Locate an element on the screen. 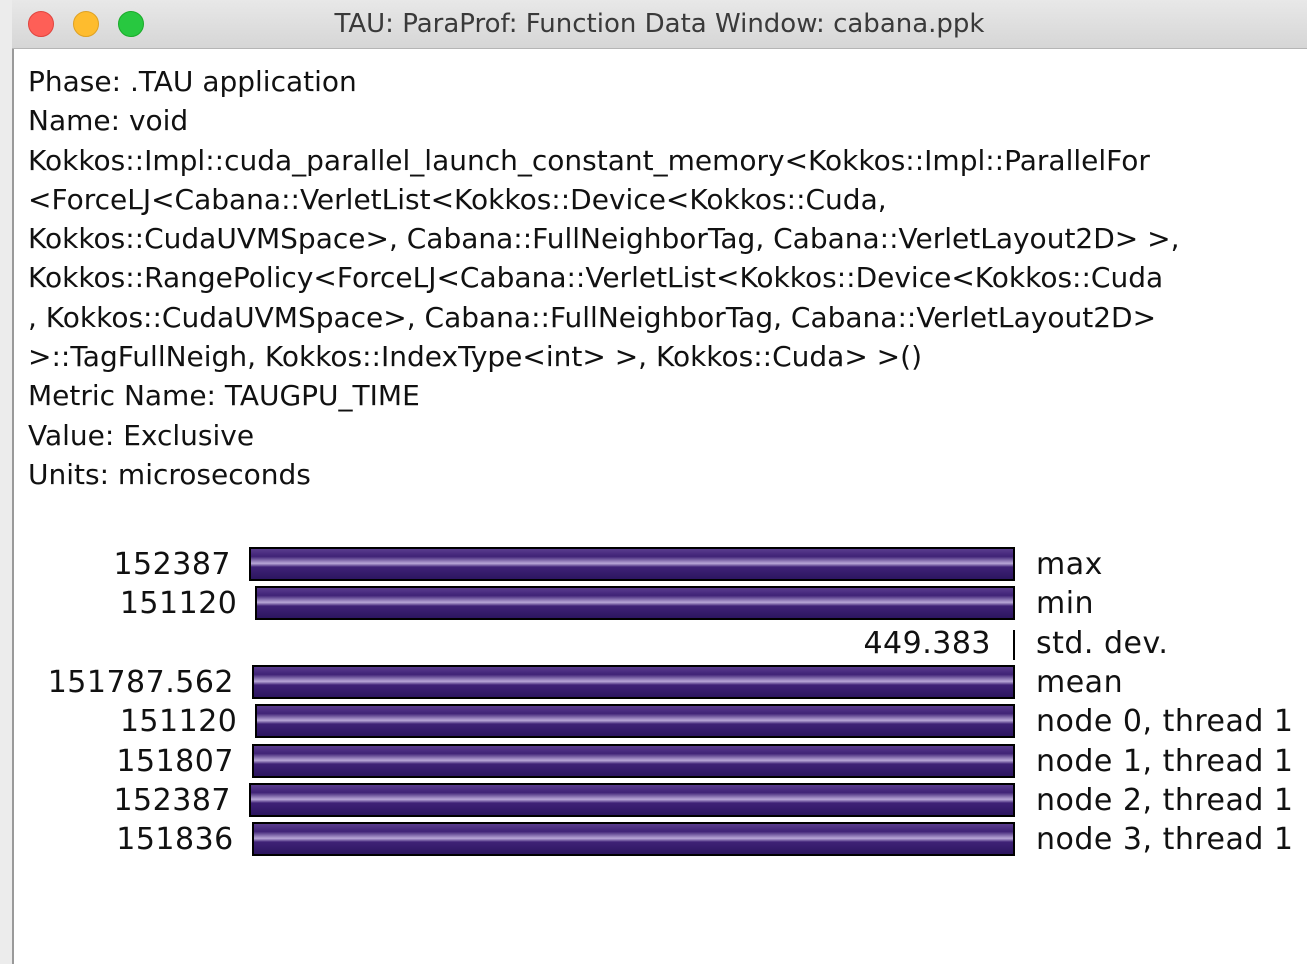 This screenshot has height=964, width=1307. value-label: 449.383 is located at coordinates (927, 643).